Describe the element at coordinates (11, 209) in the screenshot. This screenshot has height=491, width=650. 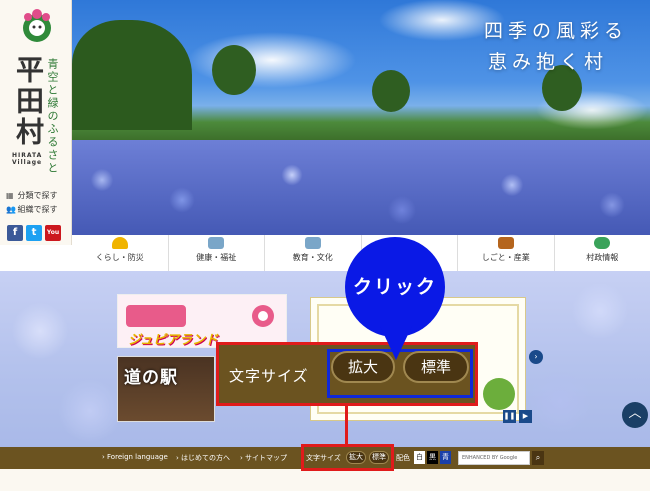
I see `people-icon: 👥` at that location.